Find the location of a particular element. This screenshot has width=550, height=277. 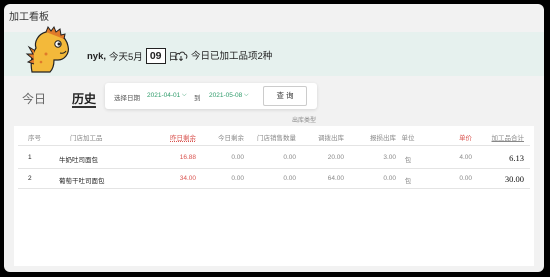

row-prev-remaining: 34.00 is located at coordinates (187, 178).